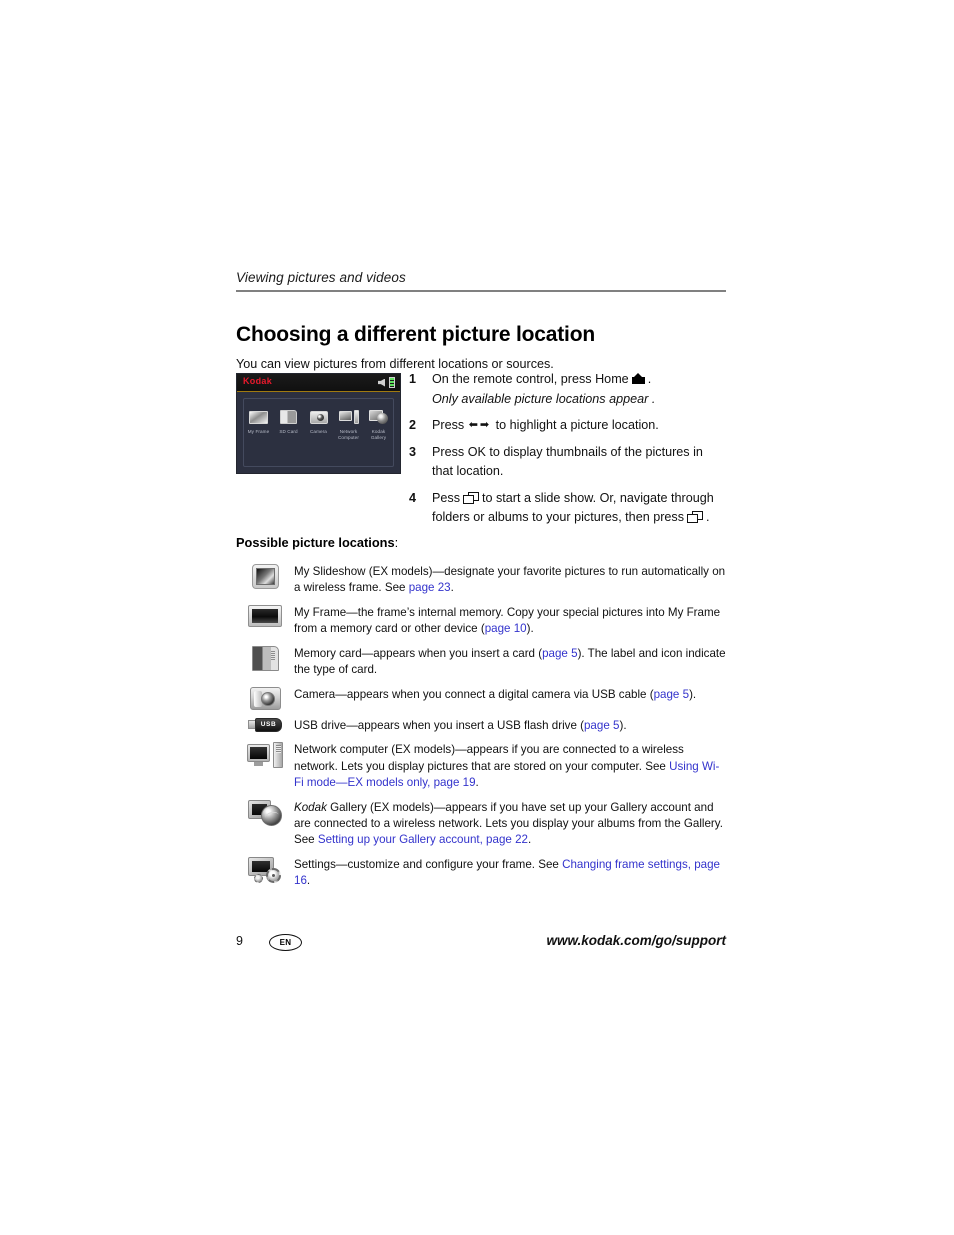 The image size is (954, 1235). Describe the element at coordinates (265, 576) in the screenshot. I see `my-slideshow-icon` at that location.